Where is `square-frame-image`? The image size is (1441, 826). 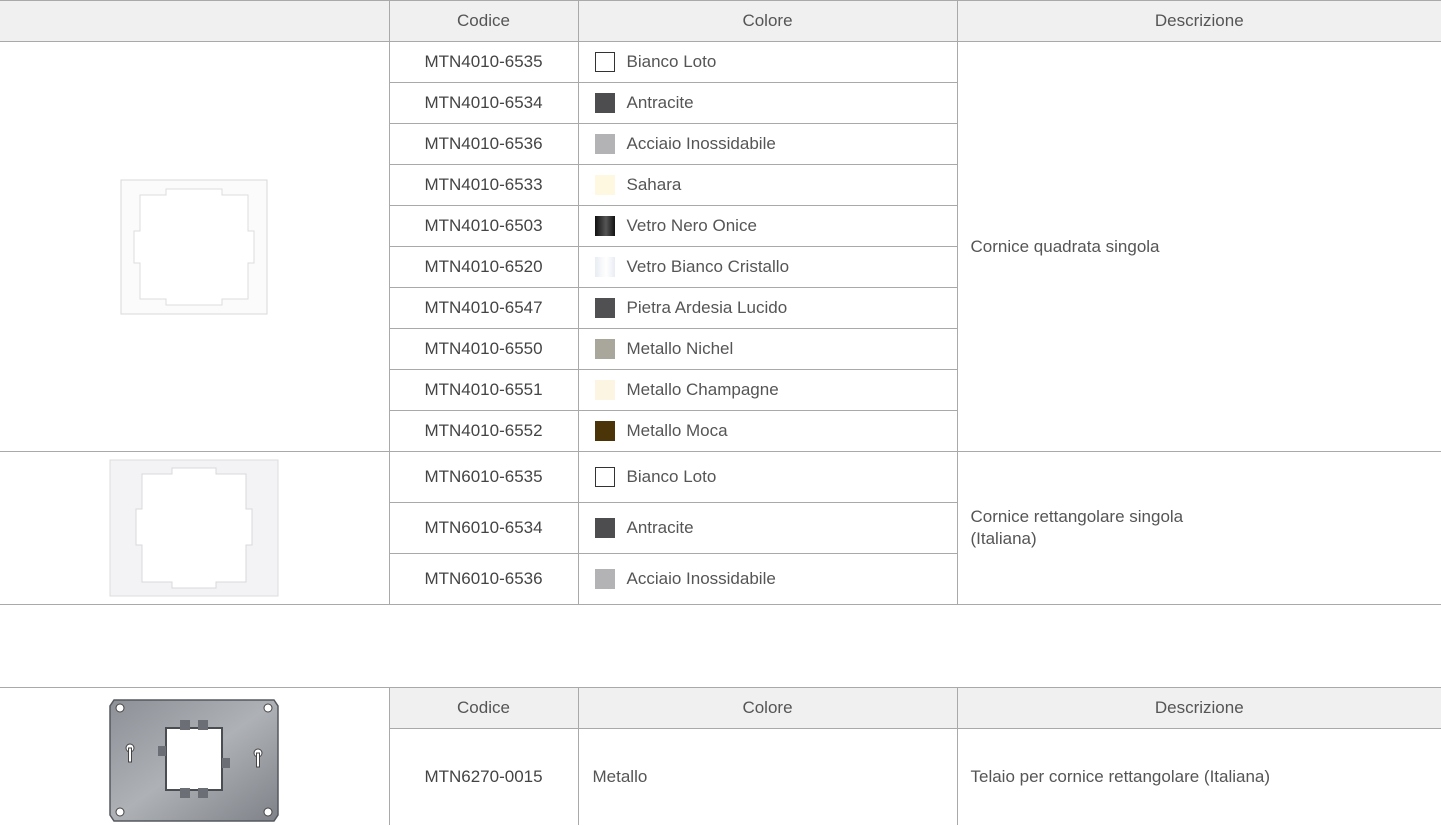
square-frame-image is located at coordinates (194, 246).